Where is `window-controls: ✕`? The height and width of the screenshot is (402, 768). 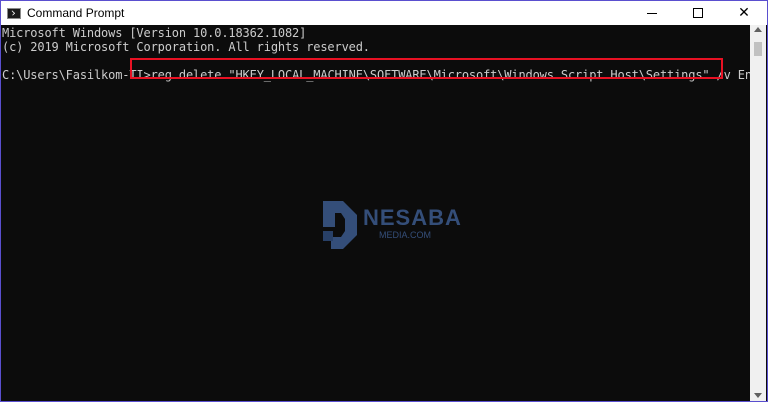
window-controls: ✕ is located at coordinates (698, 13).